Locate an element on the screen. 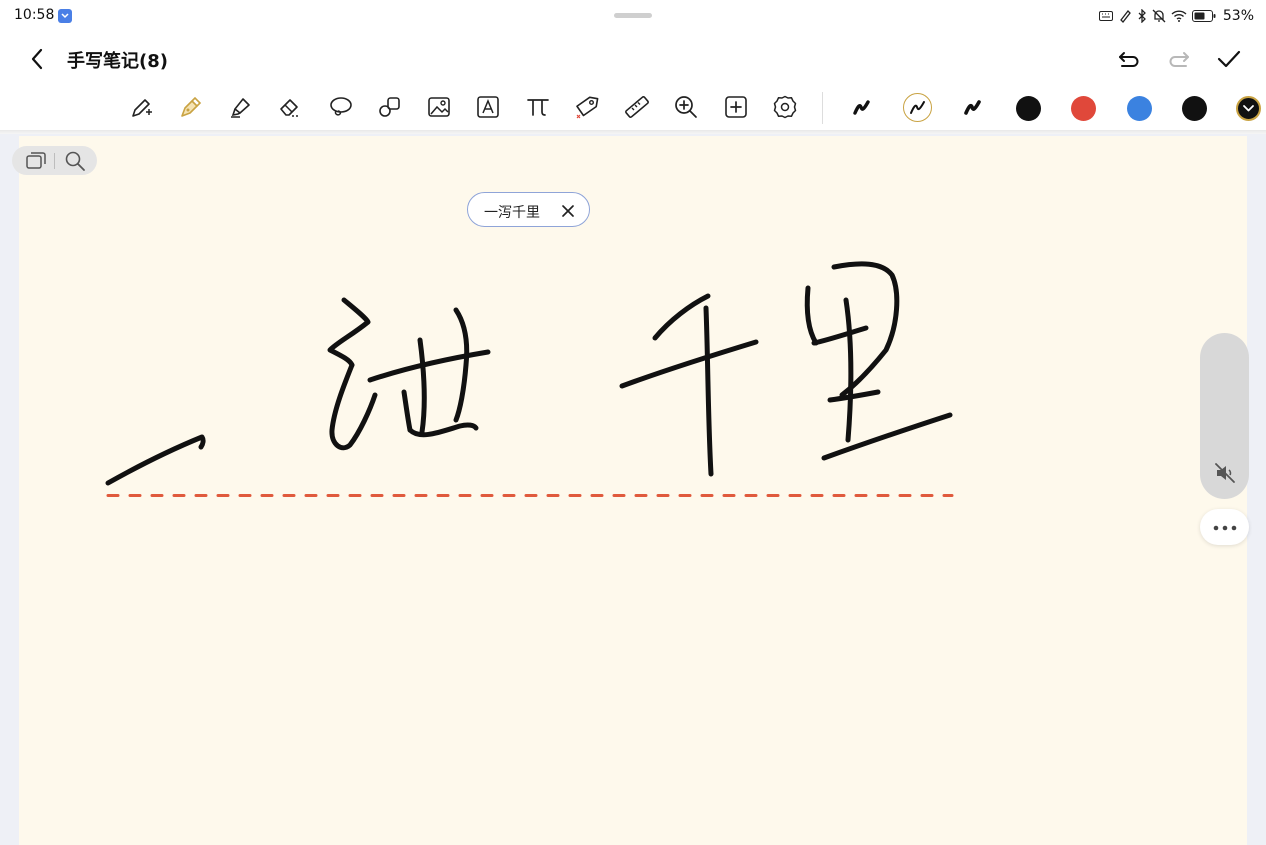  more-button is located at coordinates (1224, 527).